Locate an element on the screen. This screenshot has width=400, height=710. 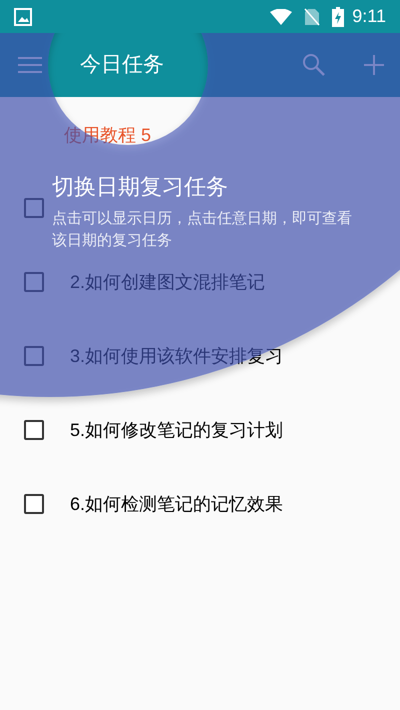
task-label: 2.如何创建图文混排笔记 is located at coordinates (168, 282).